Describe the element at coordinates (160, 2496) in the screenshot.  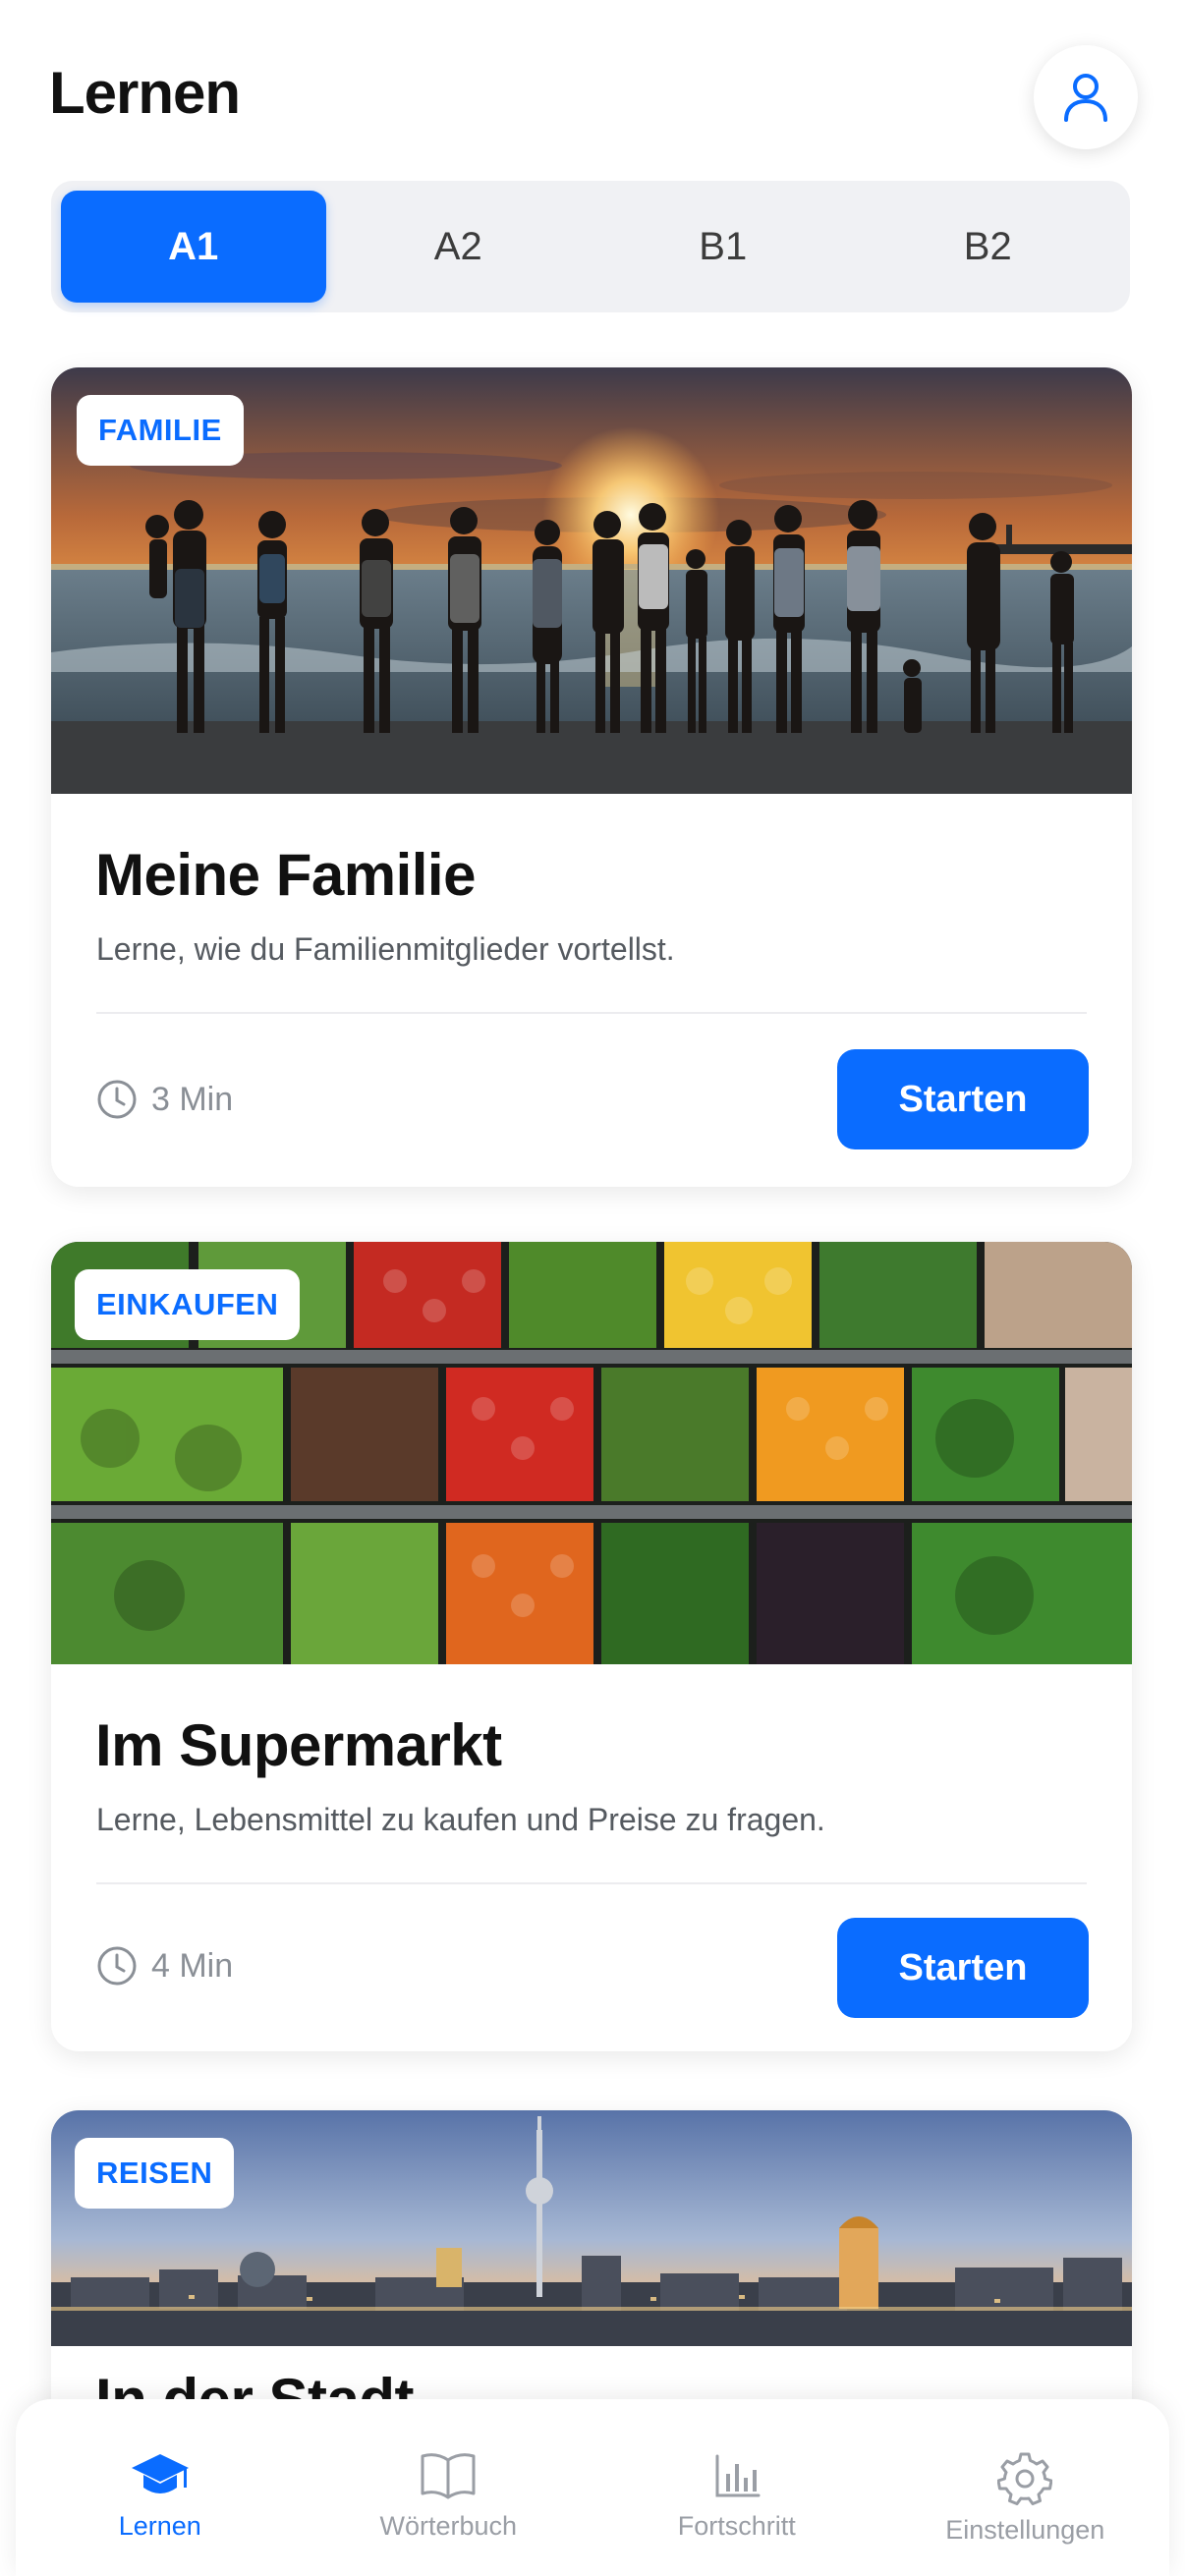
I see `nav-item-lernen: Lernen` at that location.